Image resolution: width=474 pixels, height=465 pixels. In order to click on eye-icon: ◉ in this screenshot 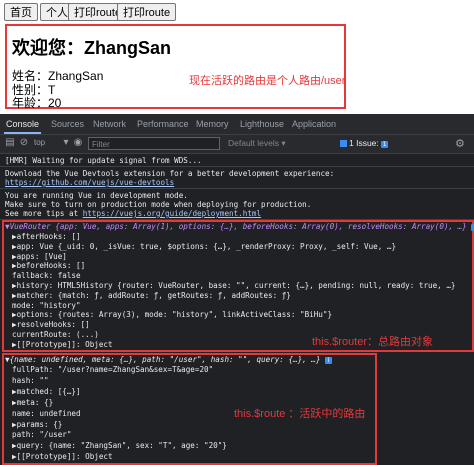, I will do `click(78, 143)`.